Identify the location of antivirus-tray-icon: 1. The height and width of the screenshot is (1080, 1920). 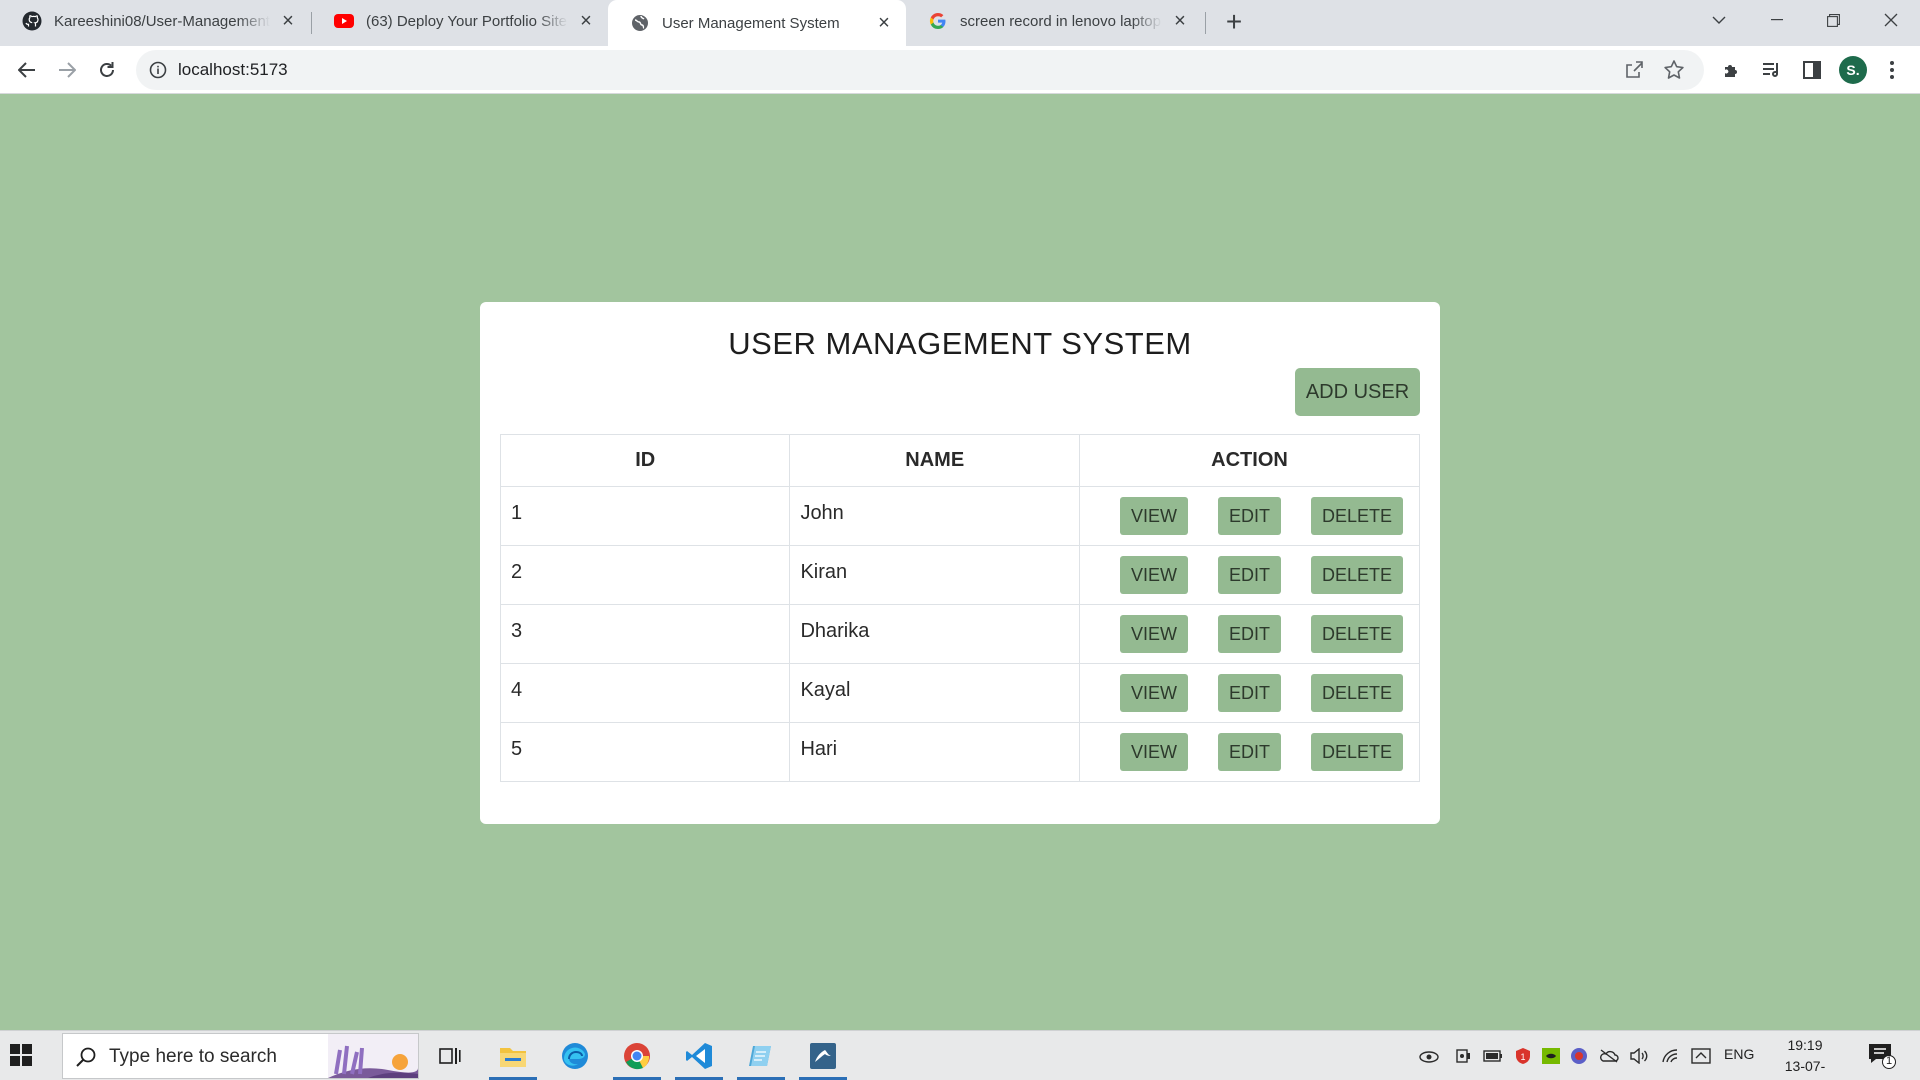
(1523, 1056).